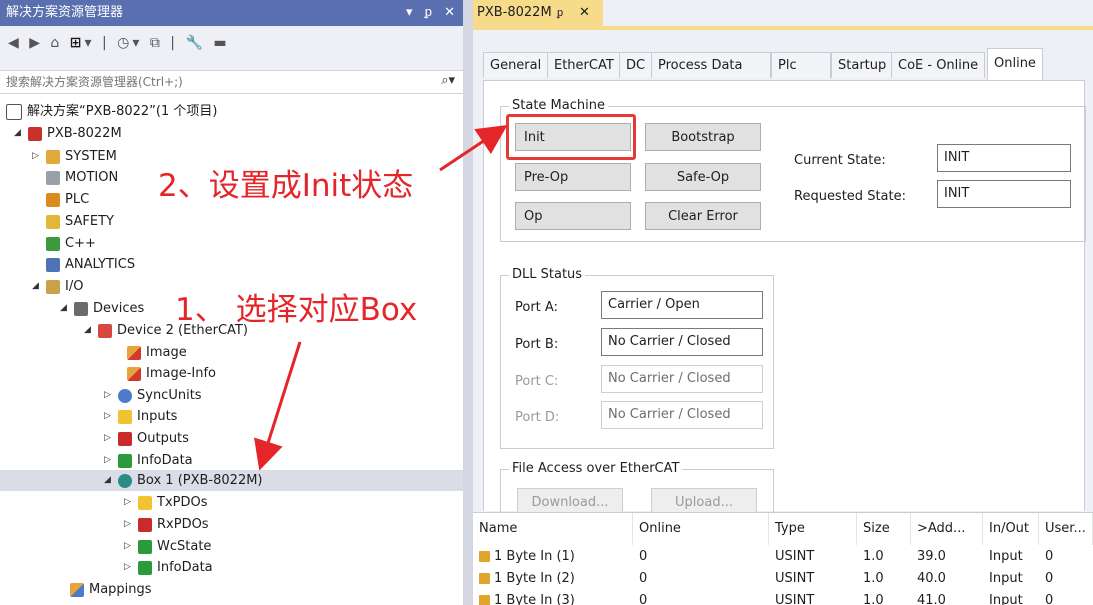 The height and width of the screenshot is (605, 1093). I want to click on tree-item-syncunits: ▷ SyncUnits, so click(153, 395).